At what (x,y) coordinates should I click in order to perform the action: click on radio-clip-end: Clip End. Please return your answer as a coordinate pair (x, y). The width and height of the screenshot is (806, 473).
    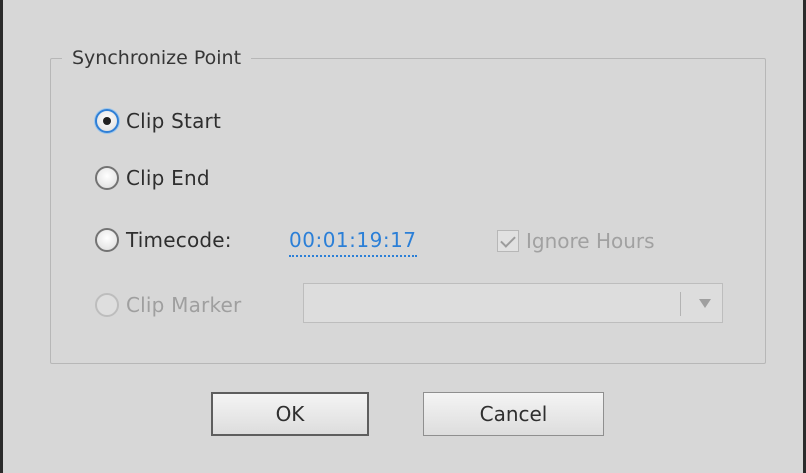
    Looking at the image, I should click on (152, 178).